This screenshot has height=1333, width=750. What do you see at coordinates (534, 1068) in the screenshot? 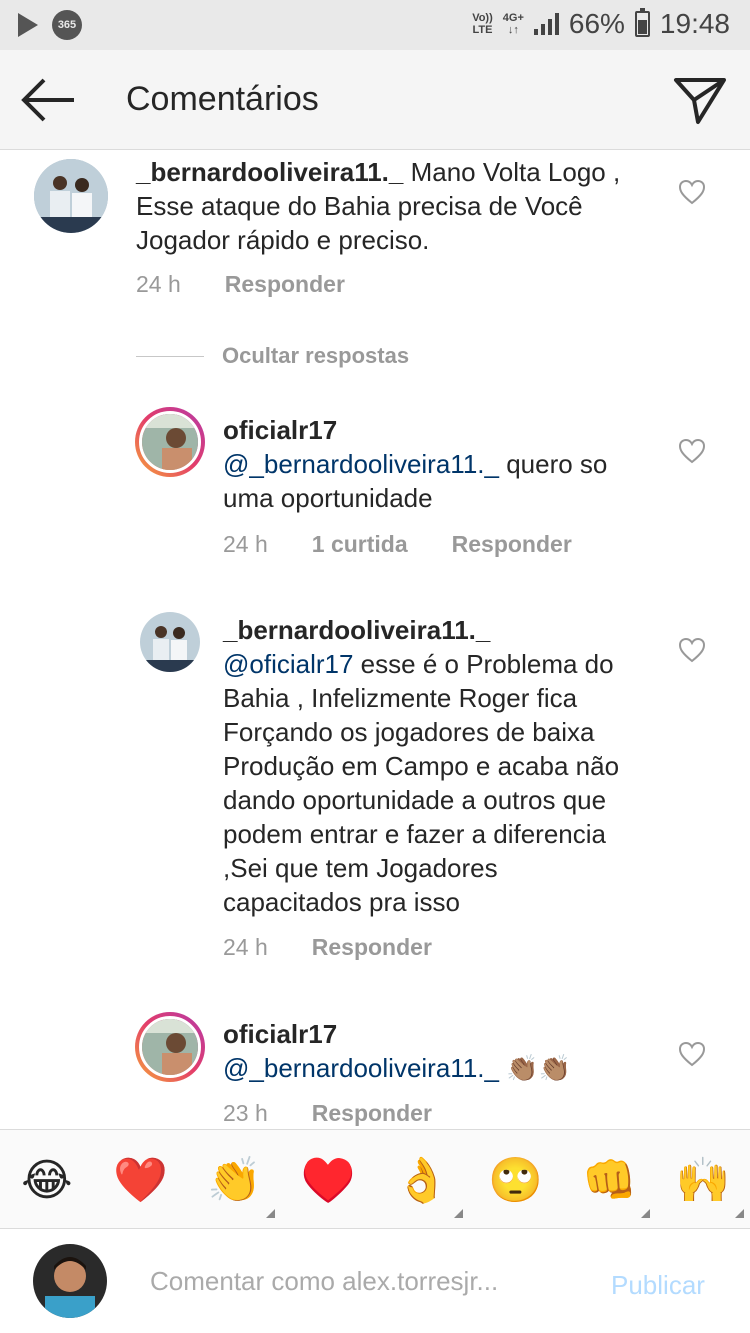
I see `reply-body: 👏🏽👏🏽` at bounding box center [534, 1068].